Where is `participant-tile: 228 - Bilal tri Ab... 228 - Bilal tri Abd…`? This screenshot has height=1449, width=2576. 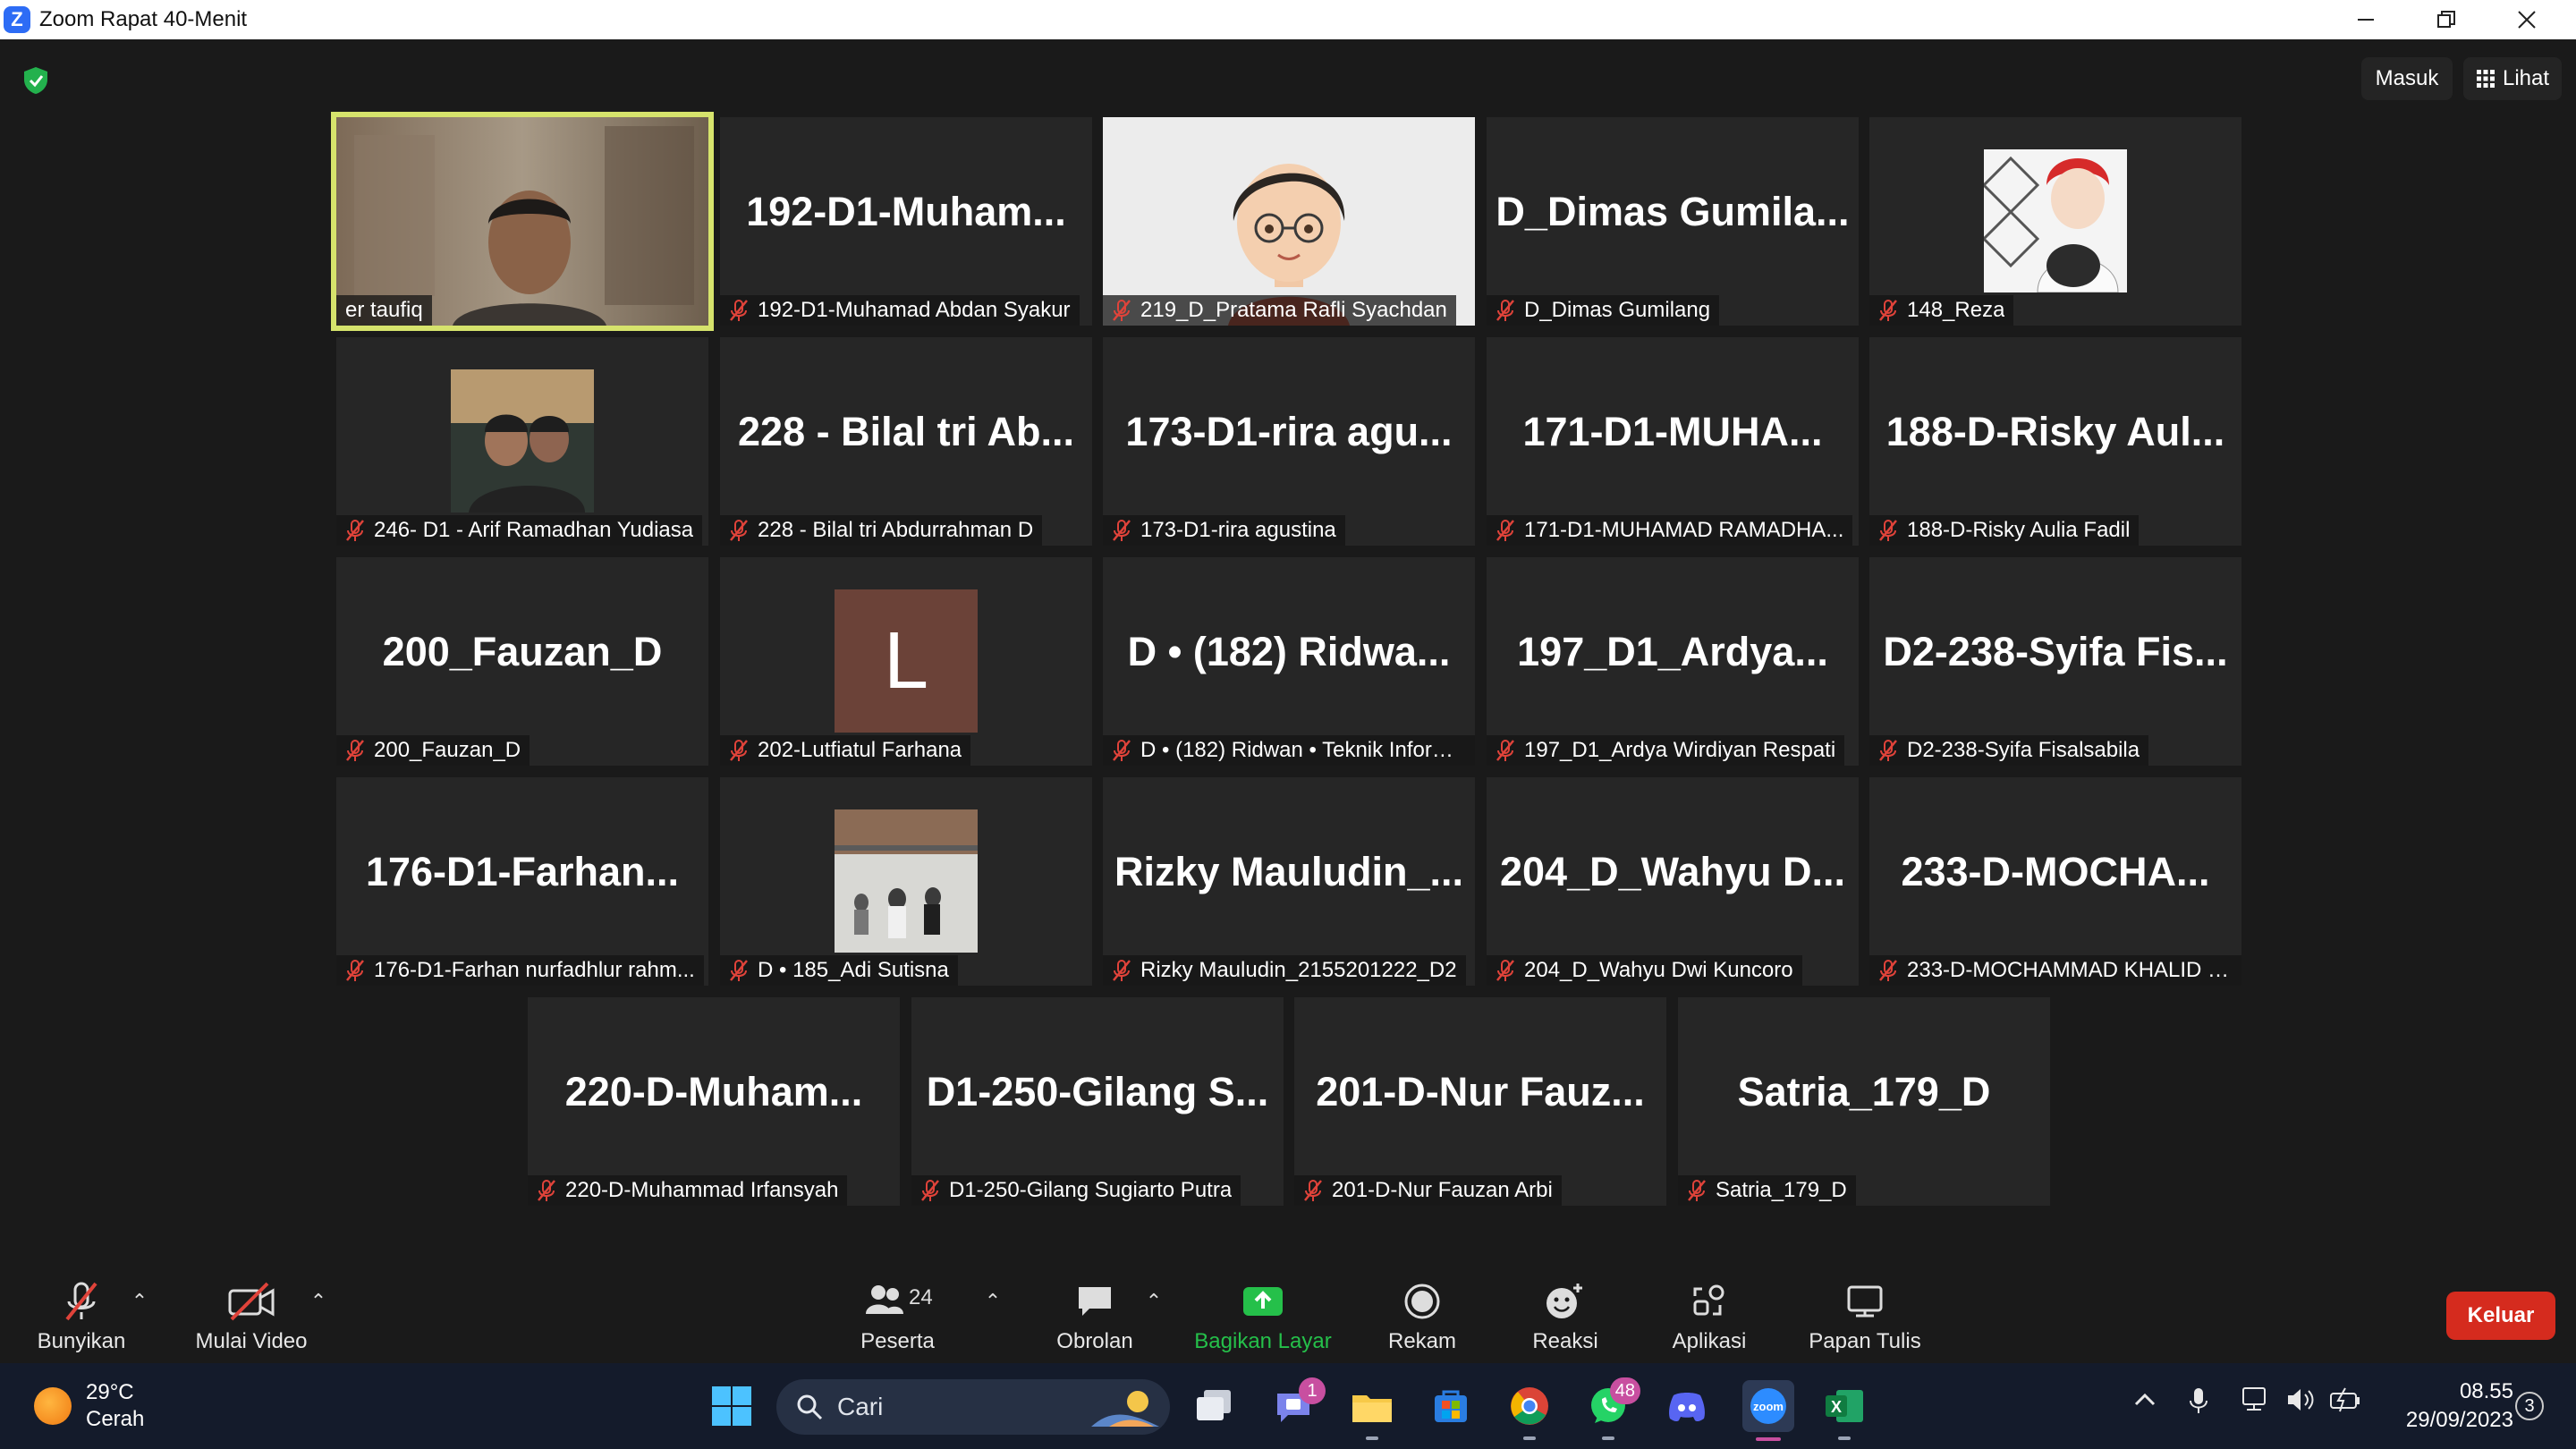 participant-tile: 228 - Bilal tri Ab... 228 - Bilal tri Abd… is located at coordinates (906, 441).